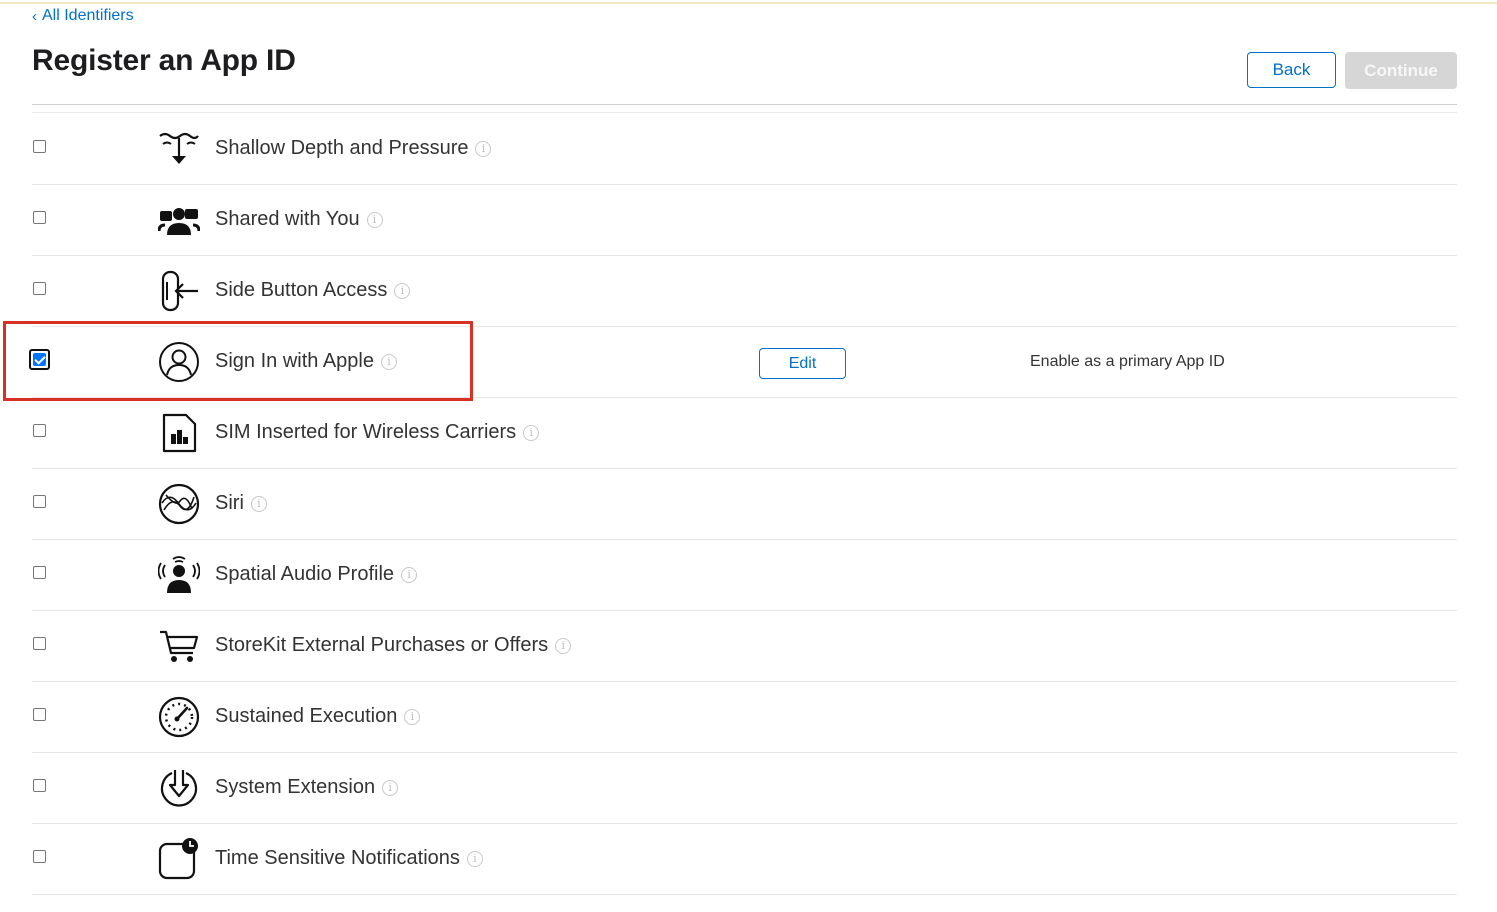  I want to click on shared-people-icon, so click(179, 221).